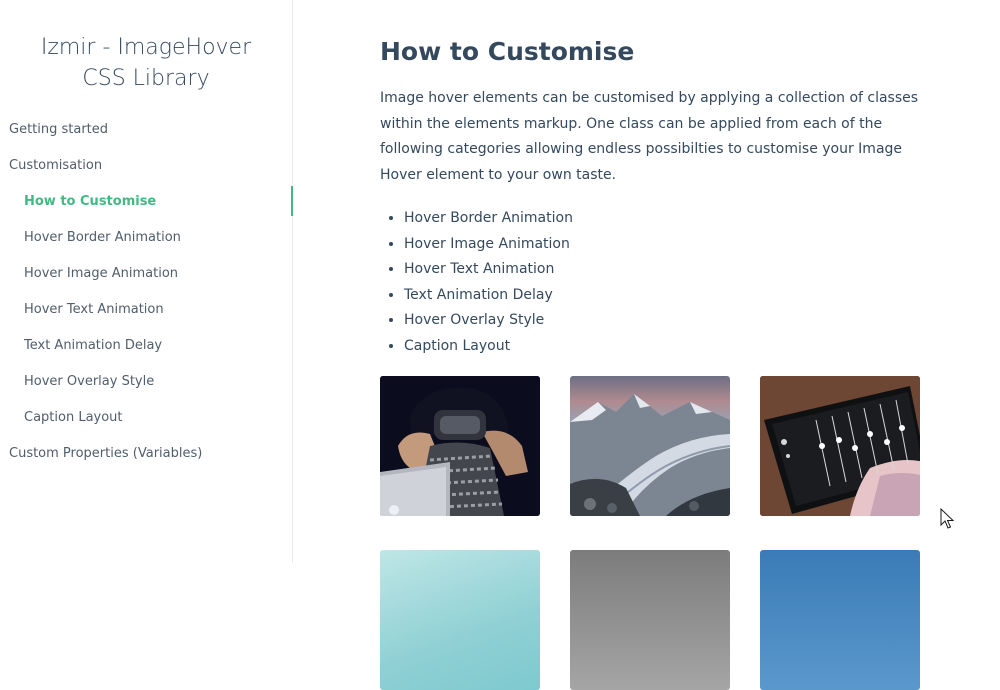 This screenshot has width=1000, height=690. I want to click on nav-how-to-customise: How to Customise, so click(146, 202).